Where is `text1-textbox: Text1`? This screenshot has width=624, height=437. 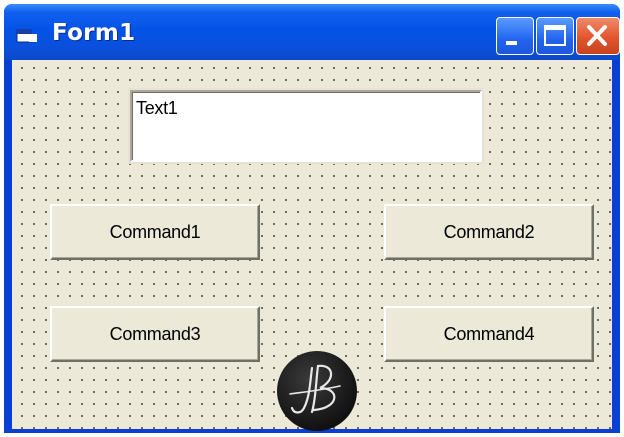
text1-textbox: Text1 is located at coordinates (306, 126).